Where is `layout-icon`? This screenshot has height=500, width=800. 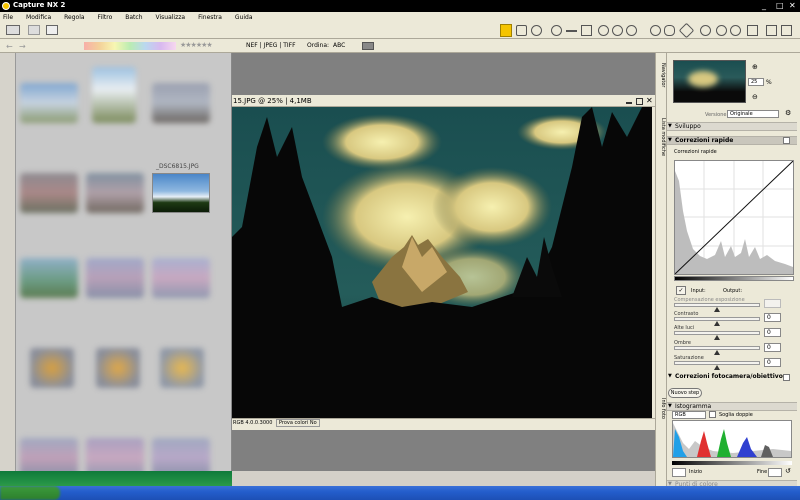
layout-icon is located at coordinates (786, 30).